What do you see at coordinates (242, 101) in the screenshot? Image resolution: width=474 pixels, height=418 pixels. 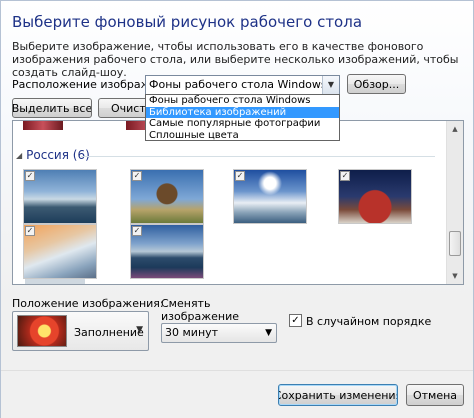 I see `location-option: Фоны рабочего стола Windows` at bounding box center [242, 101].